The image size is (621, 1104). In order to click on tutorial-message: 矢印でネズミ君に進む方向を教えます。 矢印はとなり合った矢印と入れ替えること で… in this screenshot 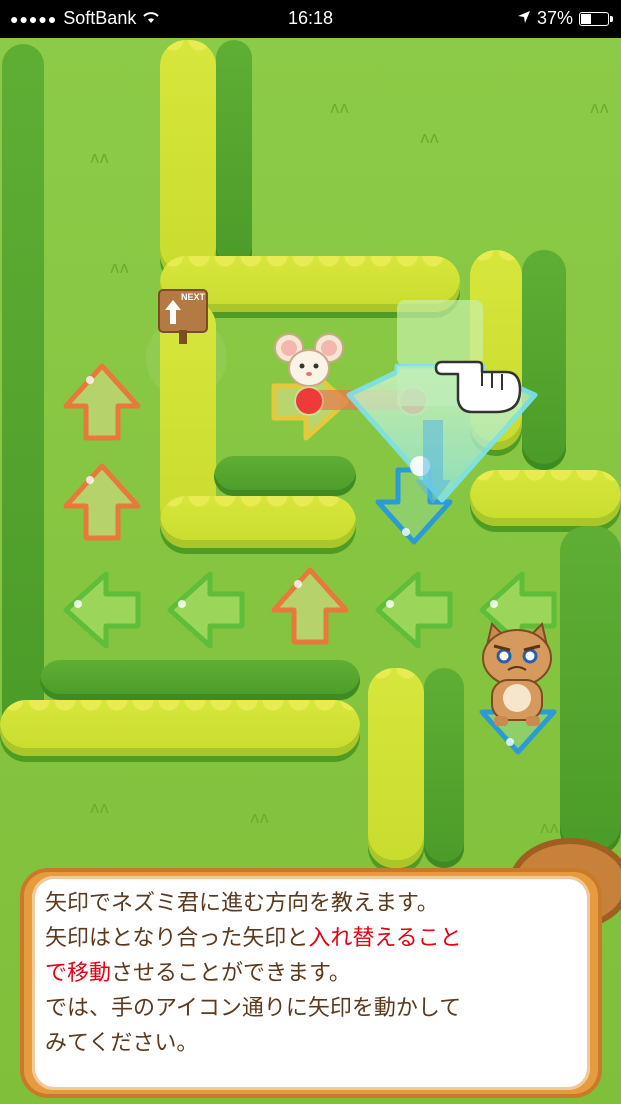, I will do `click(310, 973)`.